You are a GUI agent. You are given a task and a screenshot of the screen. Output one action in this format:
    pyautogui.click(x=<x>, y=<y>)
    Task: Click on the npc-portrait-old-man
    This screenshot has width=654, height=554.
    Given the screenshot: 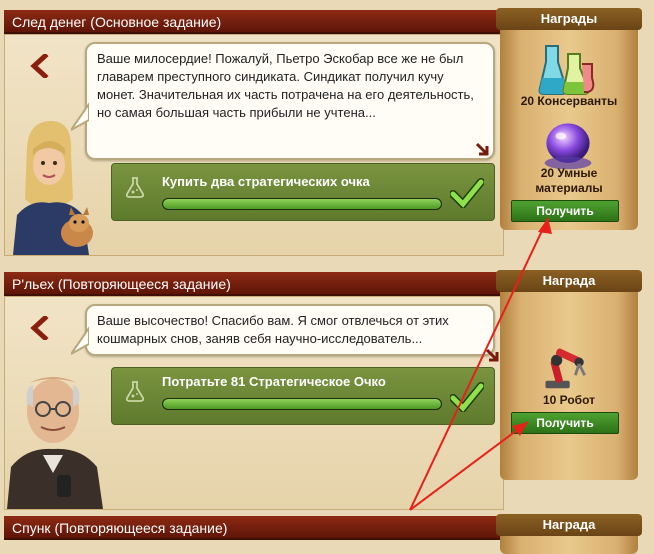 What is the action you would take?
    pyautogui.click(x=56, y=436)
    